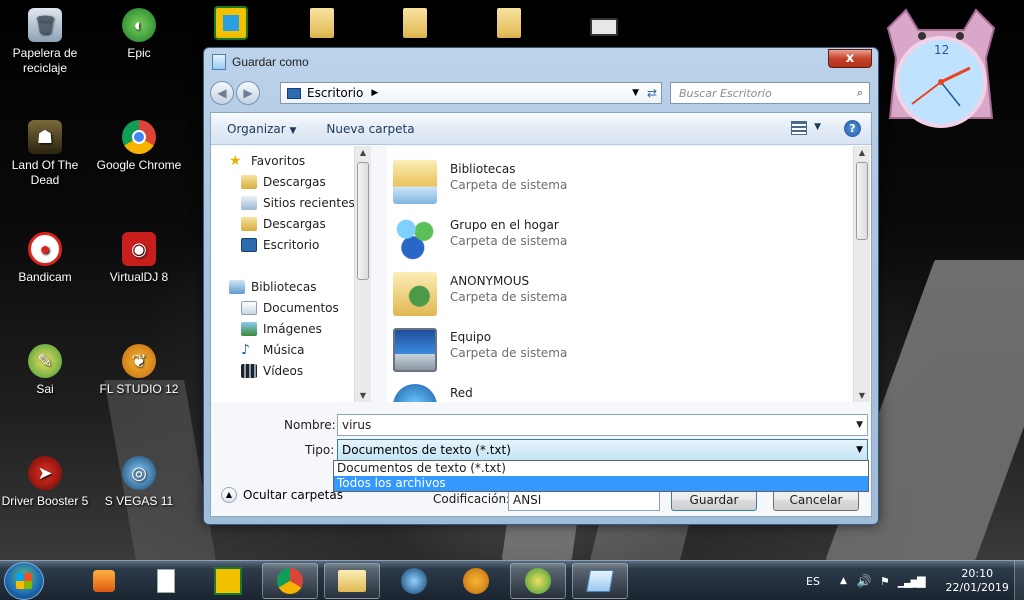 The height and width of the screenshot is (600, 1024). I want to click on nav-item-sitios-recientes: Sitios recientes, so click(298, 203).